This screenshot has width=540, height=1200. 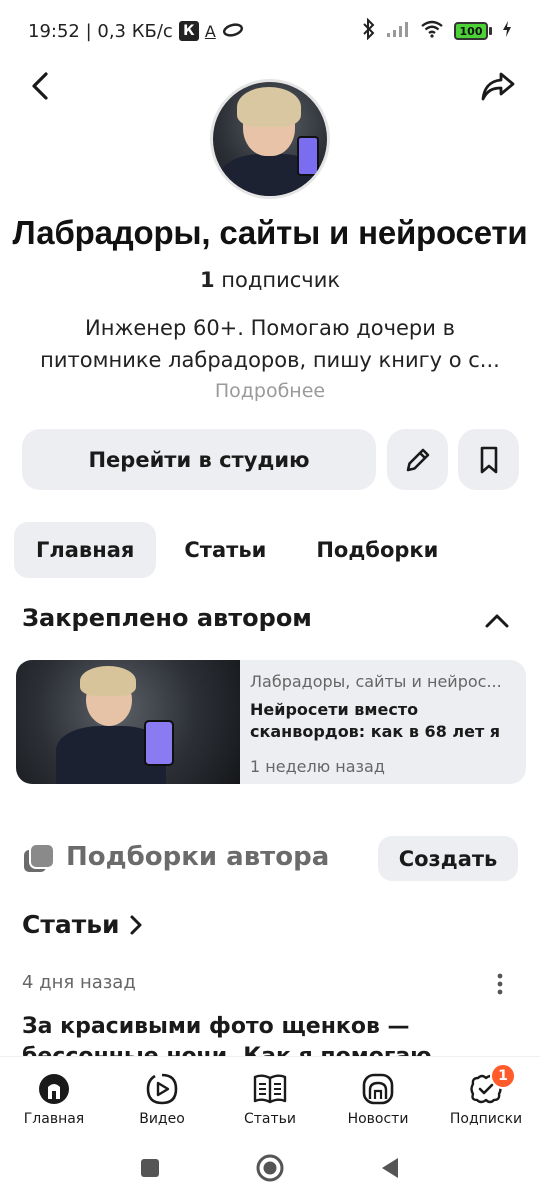 What do you see at coordinates (54, 1089) in the screenshot?
I see `home-icon` at bounding box center [54, 1089].